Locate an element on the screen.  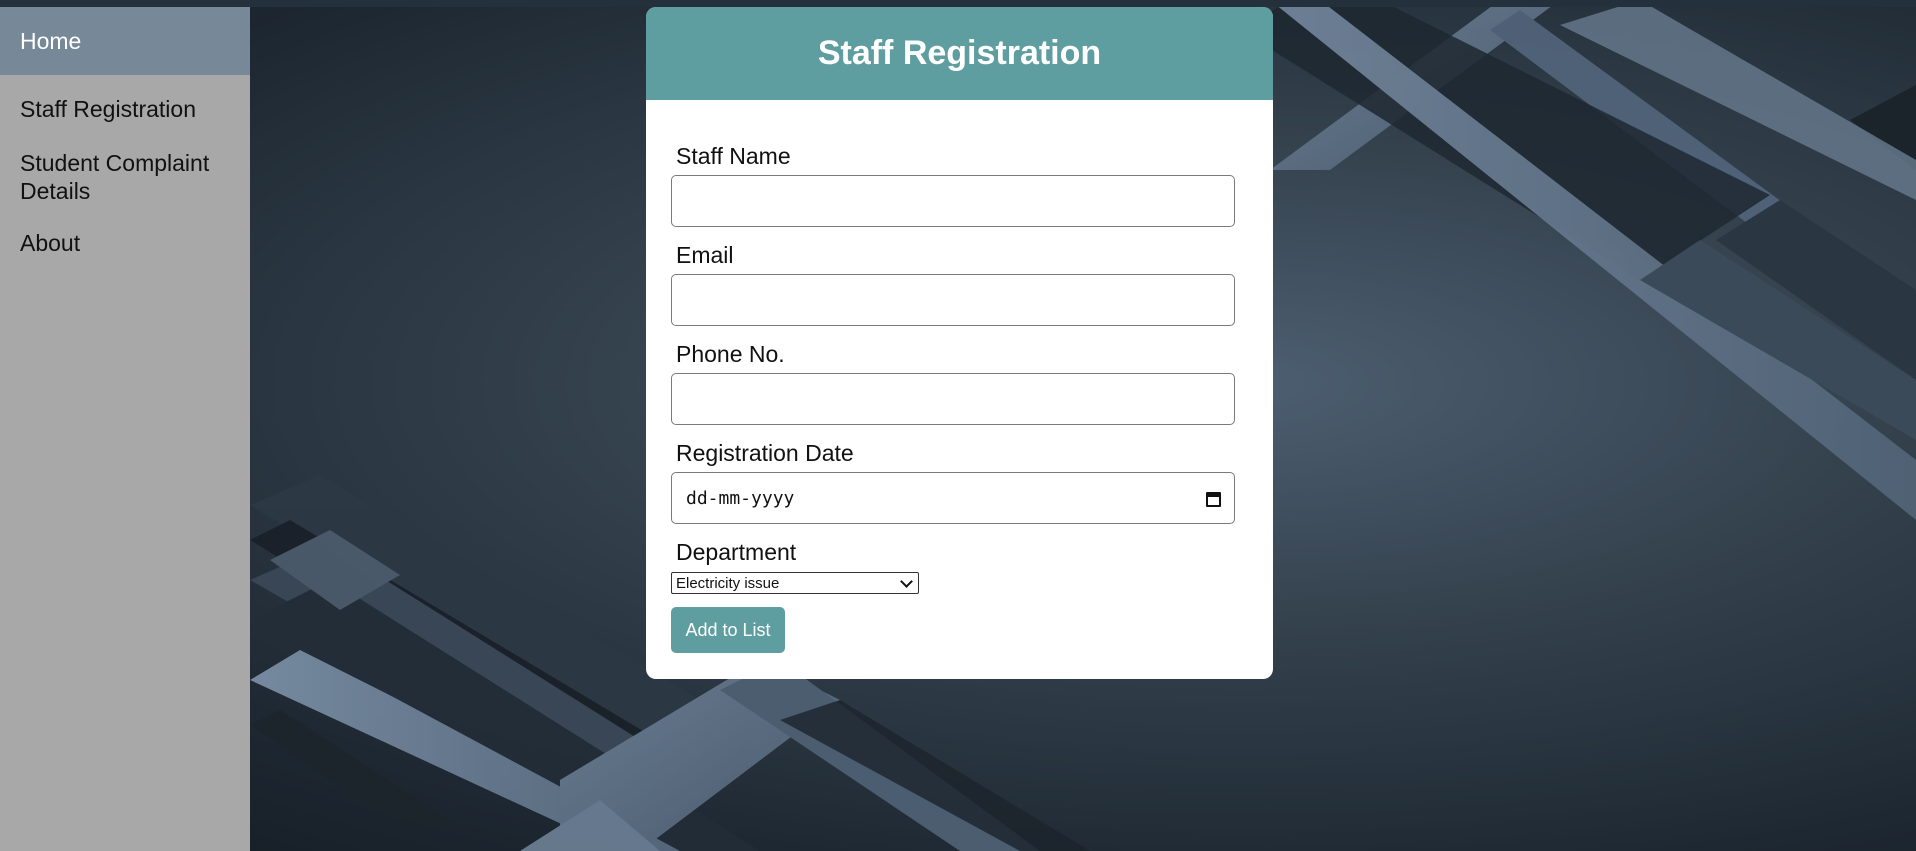
sidebar-item-staff-registration: Staff Registration is located at coordinates (125, 109).